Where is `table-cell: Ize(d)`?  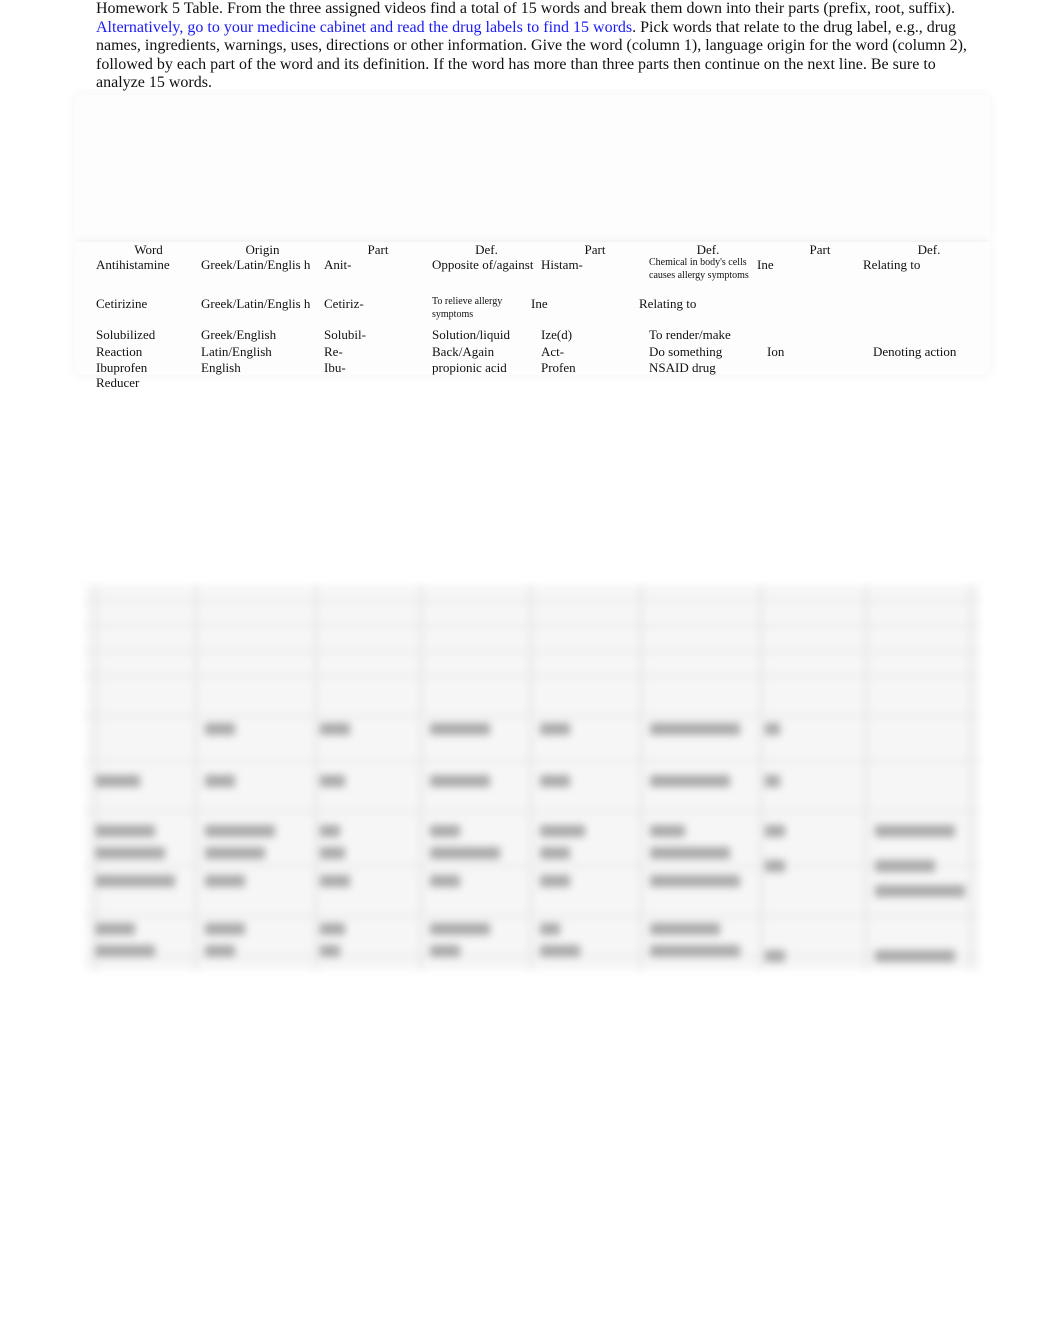 table-cell: Ize(d) is located at coordinates (557, 334).